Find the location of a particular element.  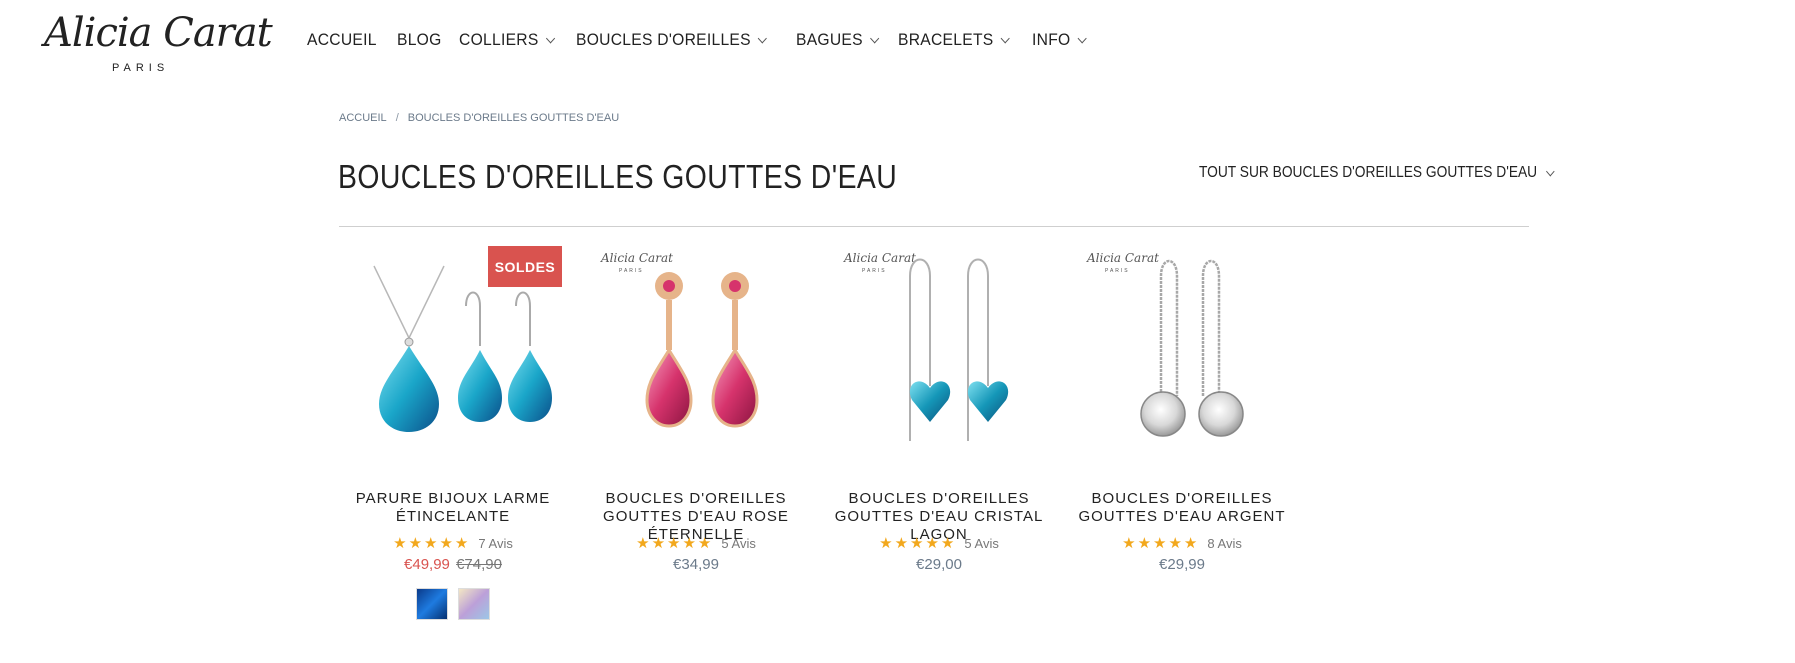

nav-item-bagues: BAGUES is located at coordinates (837, 40).